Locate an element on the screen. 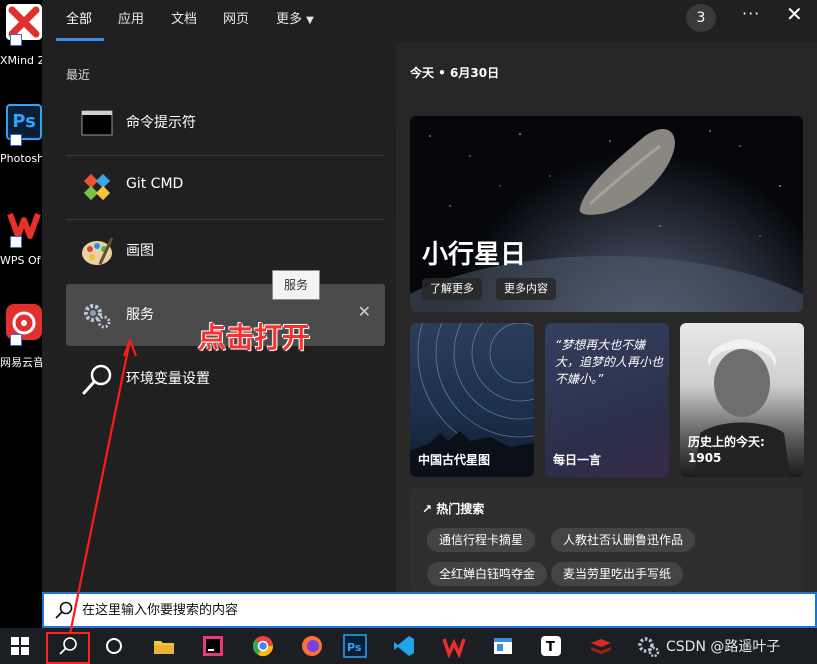 This screenshot has width=817, height=664. click-to-open-annotation: 点击打开 is located at coordinates (254, 337).